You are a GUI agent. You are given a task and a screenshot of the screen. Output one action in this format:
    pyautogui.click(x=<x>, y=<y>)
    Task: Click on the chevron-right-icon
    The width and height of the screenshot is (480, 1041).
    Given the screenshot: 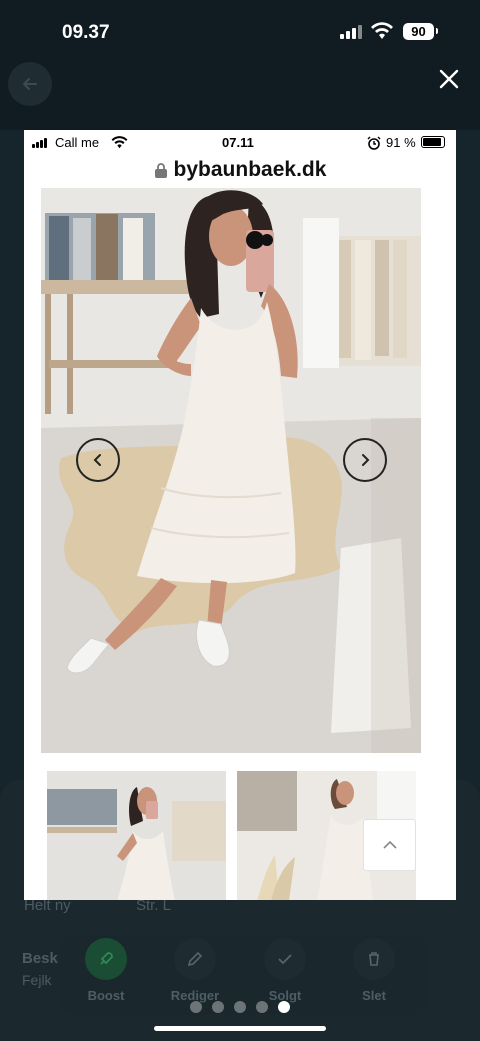 What is the action you would take?
    pyautogui.click(x=366, y=460)
    